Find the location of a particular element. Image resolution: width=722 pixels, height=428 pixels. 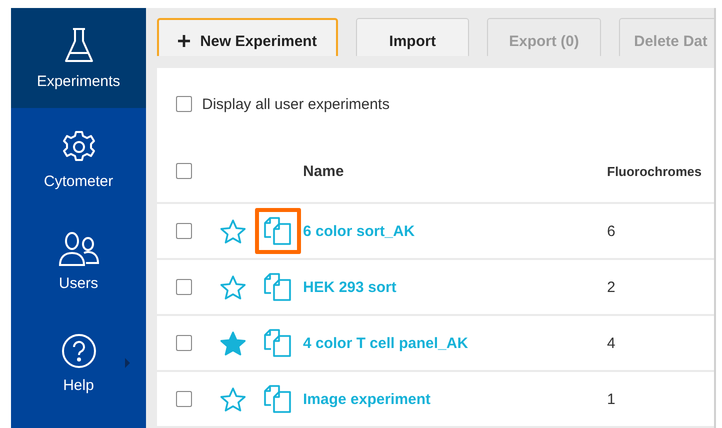

column-header: Name is located at coordinates (324, 171).